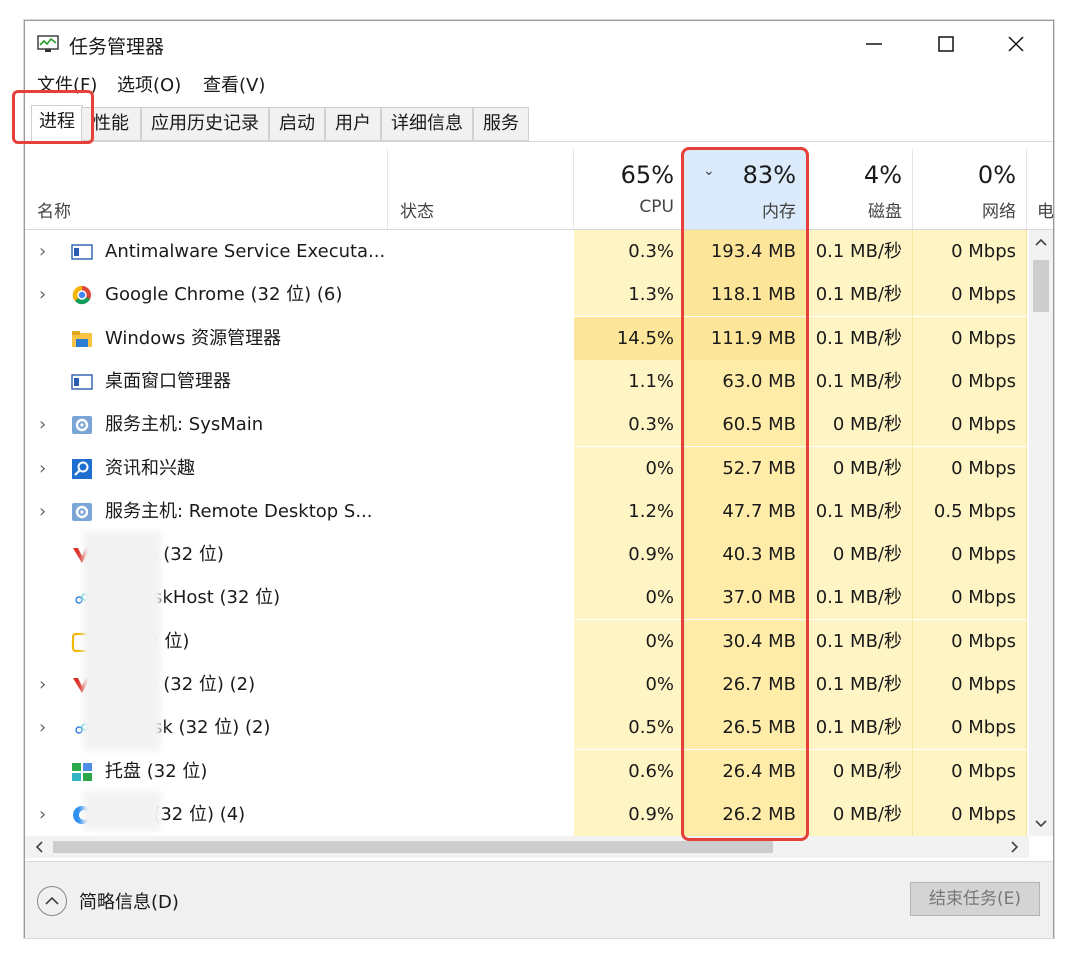 The width and height of the screenshot is (1080, 973). Describe the element at coordinates (860, 189) in the screenshot. I see `header-disk: 4% 磁盘` at that location.